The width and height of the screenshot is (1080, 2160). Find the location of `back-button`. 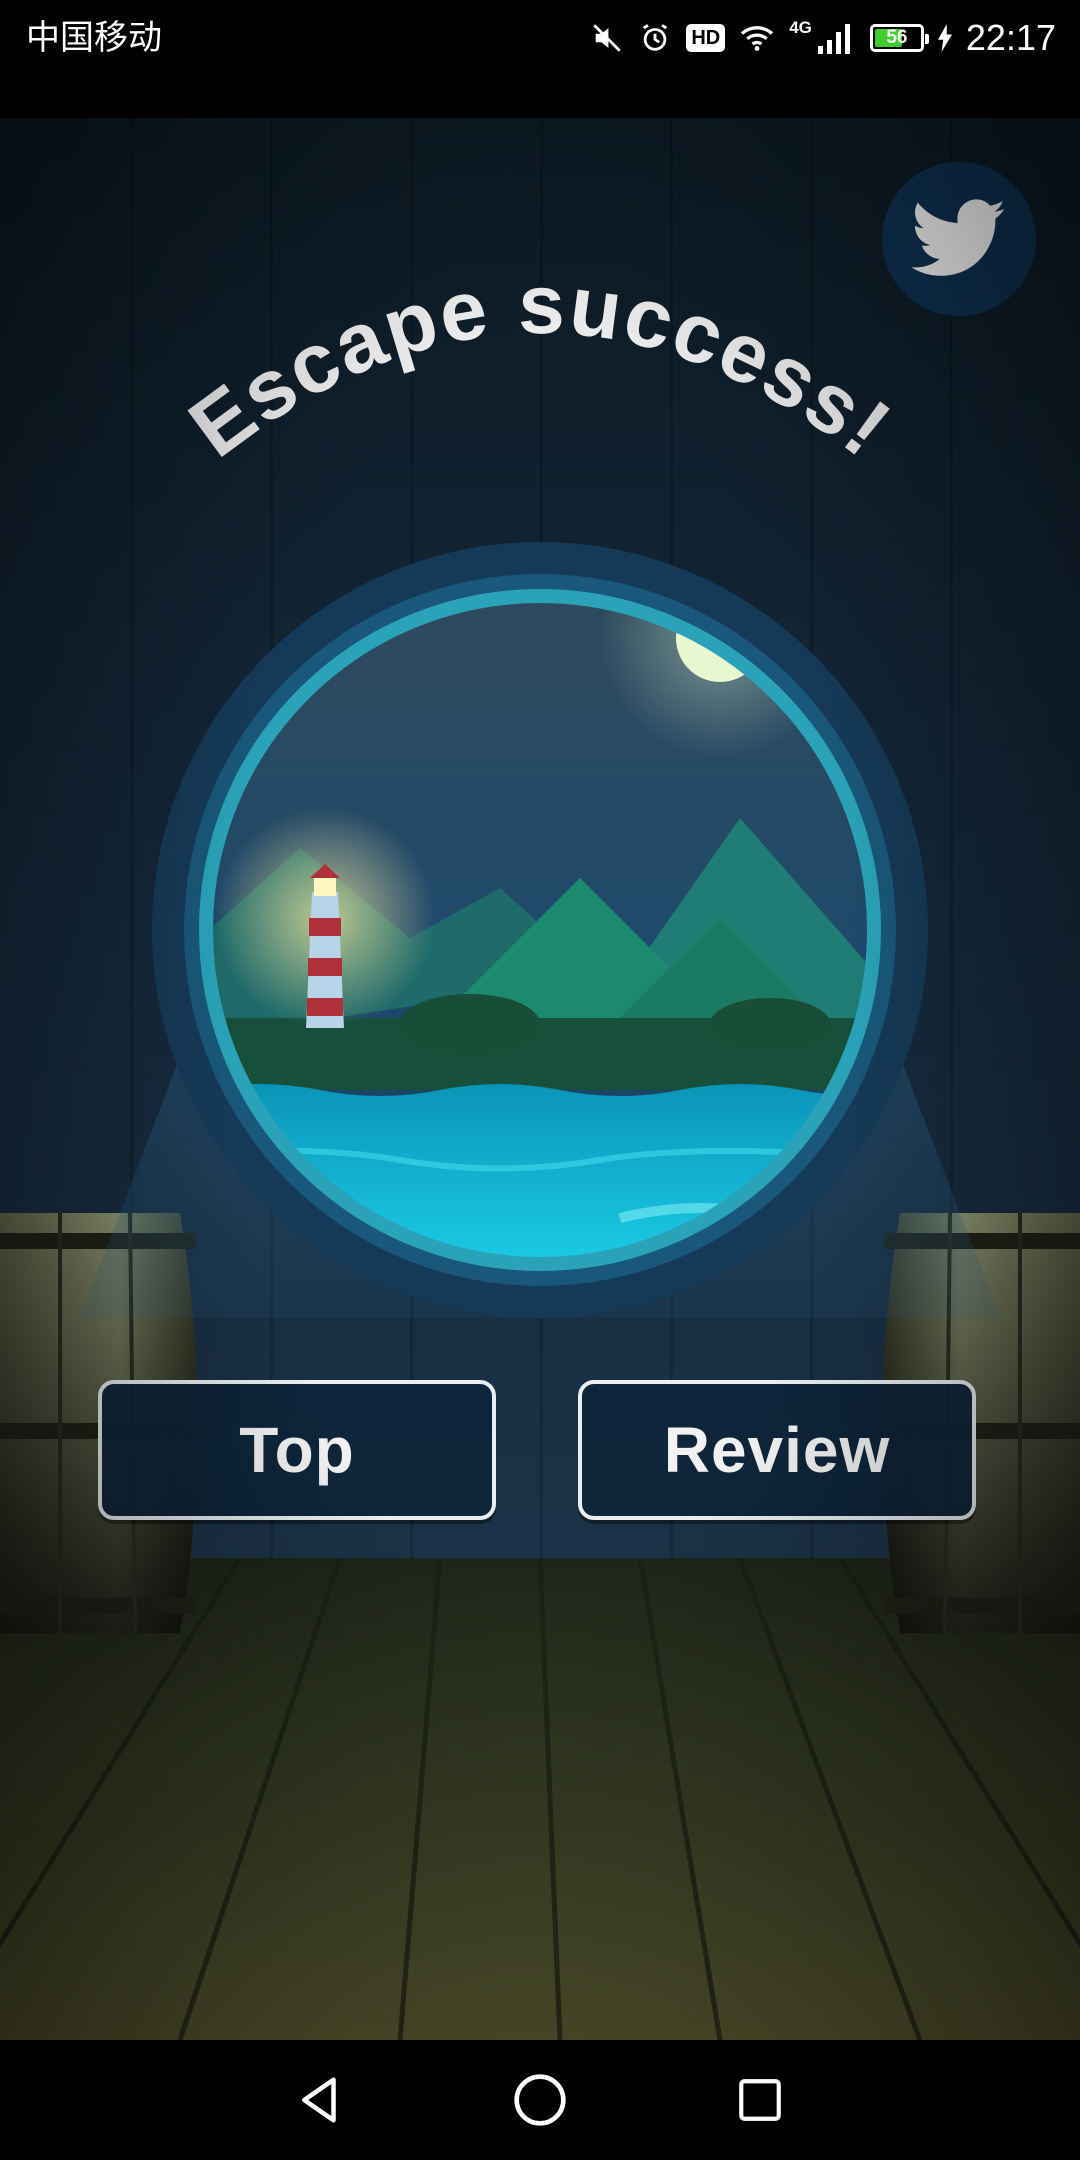

back-button is located at coordinates (320, 2100).